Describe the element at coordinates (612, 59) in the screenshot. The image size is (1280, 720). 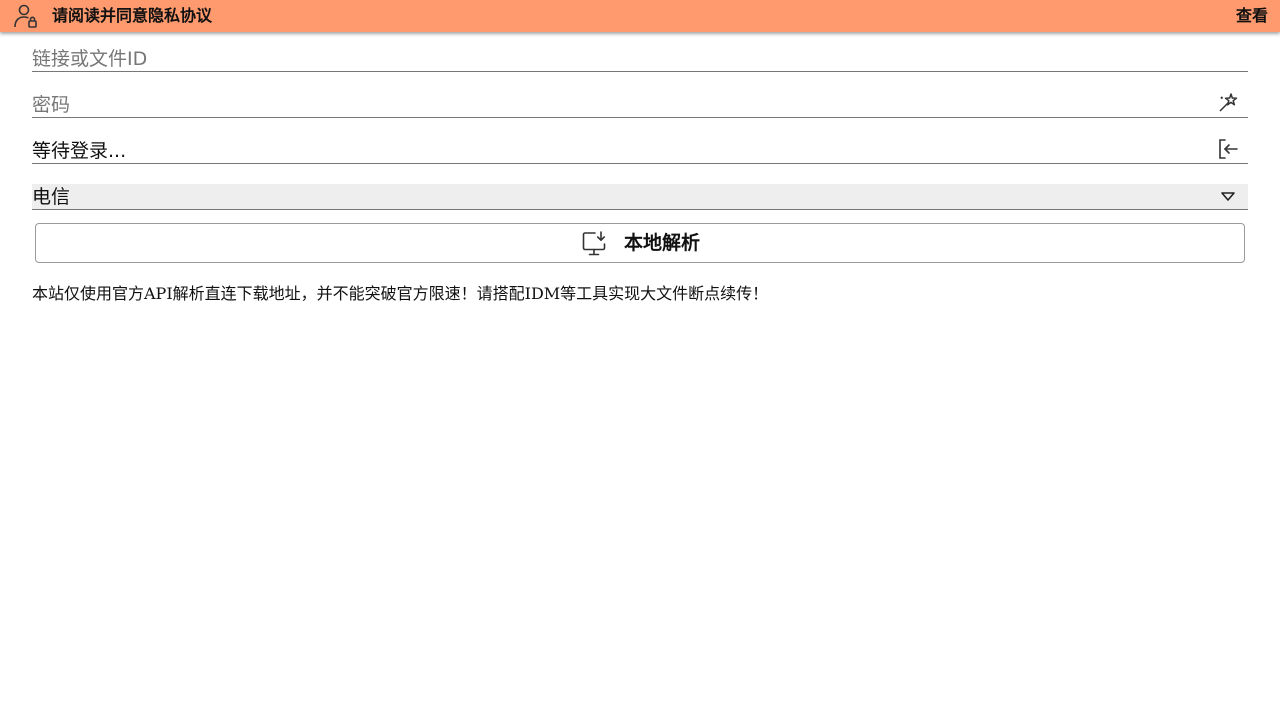
I see `link-input` at that location.